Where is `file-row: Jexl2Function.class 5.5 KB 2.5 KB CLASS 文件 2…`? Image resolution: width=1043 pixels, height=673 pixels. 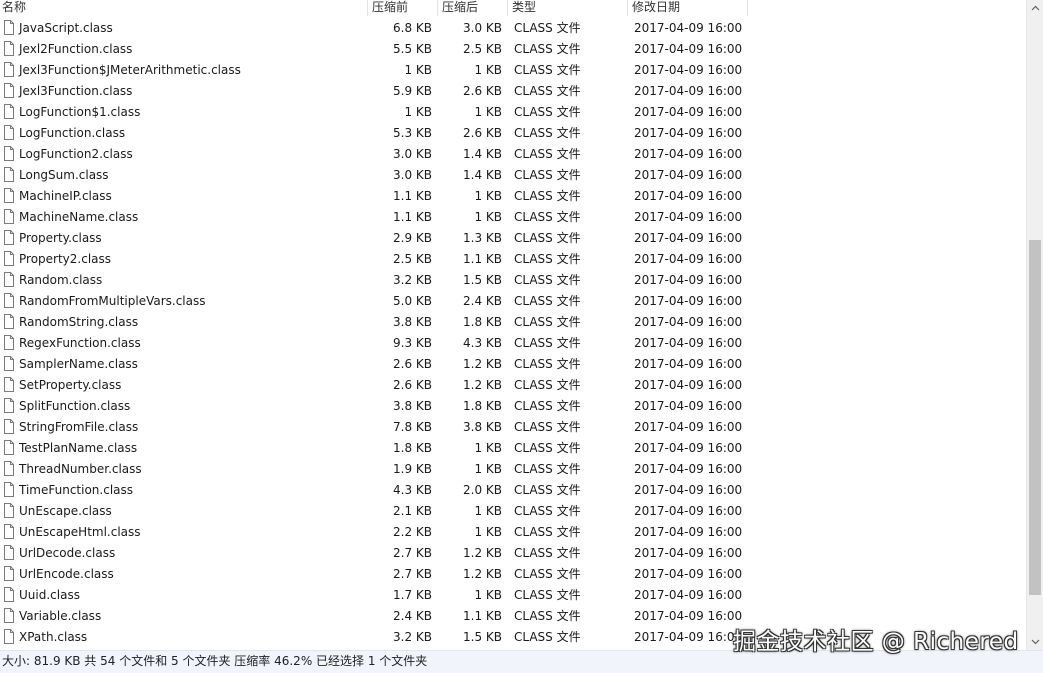
file-row: Jexl2Function.class 5.5 KB 2.5 KB CLASS 文件 2… is located at coordinates (513, 49).